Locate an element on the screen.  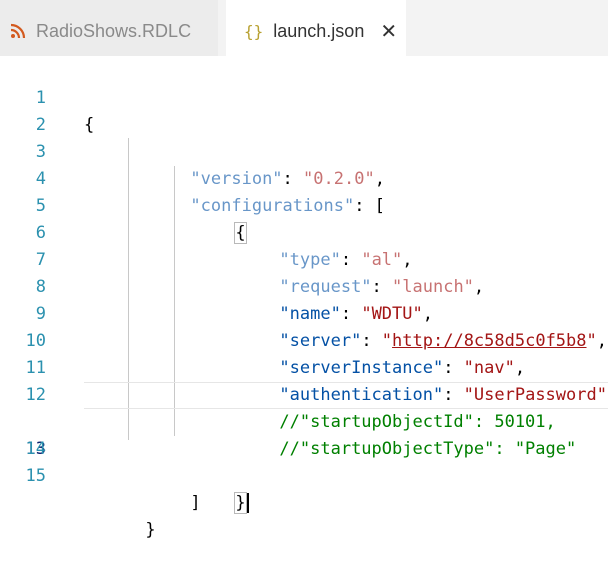
matched-brace: } is located at coordinates (240, 503).